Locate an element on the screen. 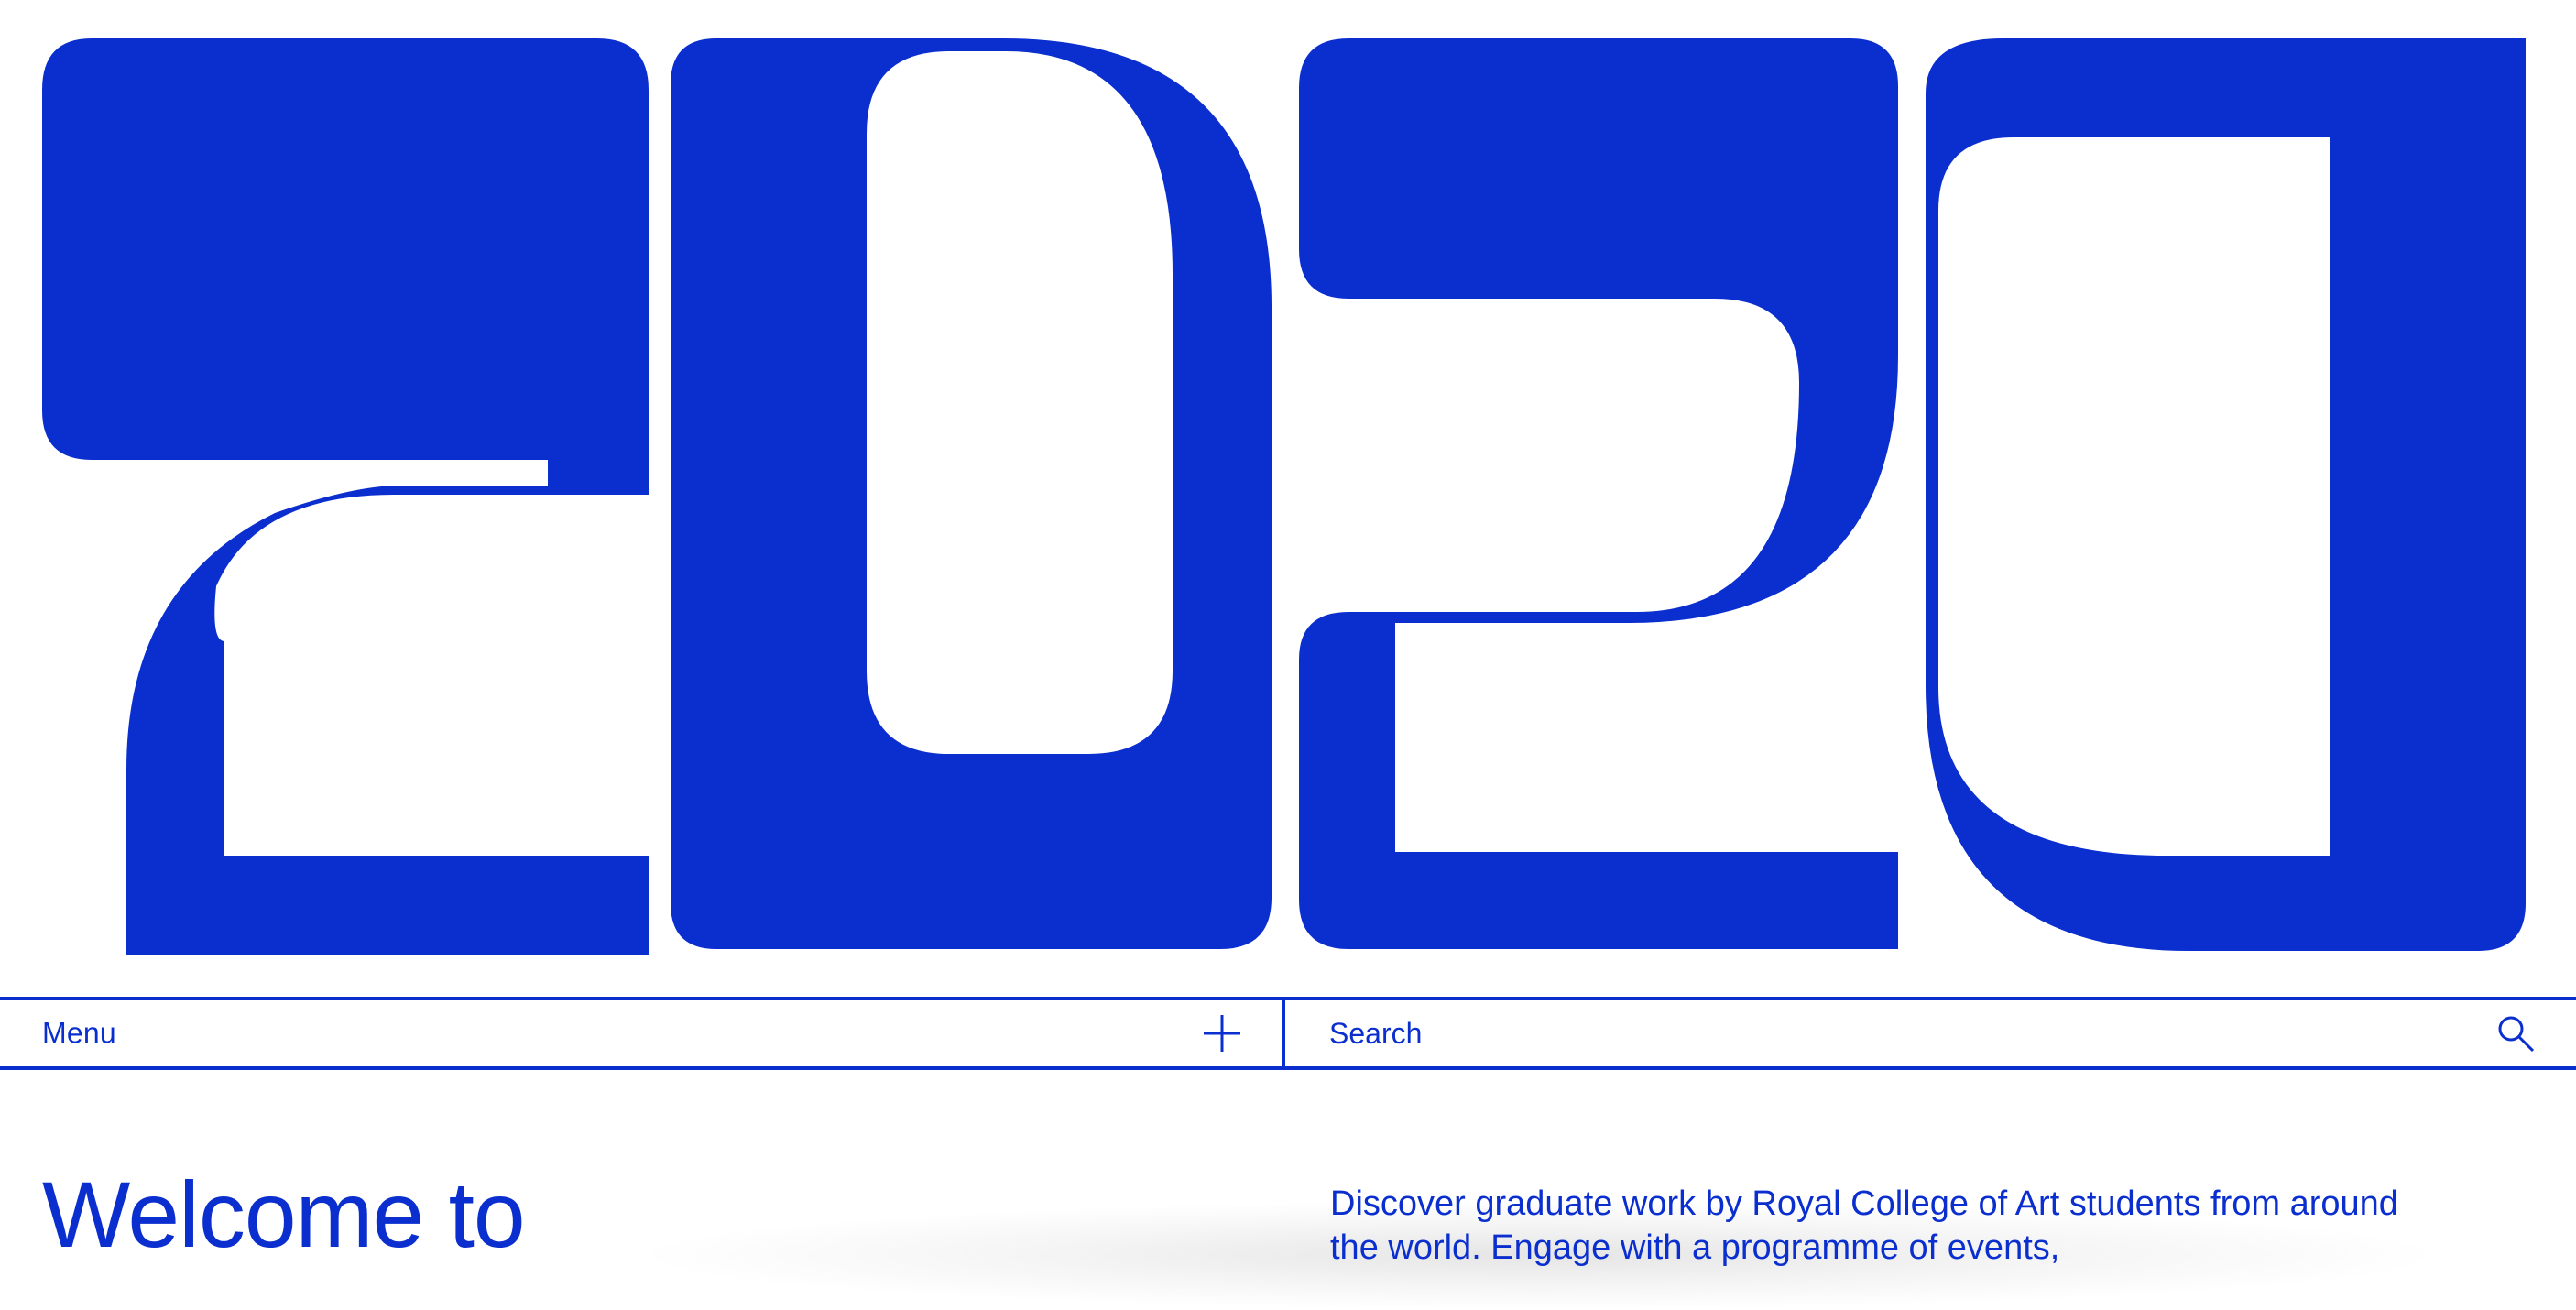  top-navigation-bar: Menu is located at coordinates (1288, 1033).